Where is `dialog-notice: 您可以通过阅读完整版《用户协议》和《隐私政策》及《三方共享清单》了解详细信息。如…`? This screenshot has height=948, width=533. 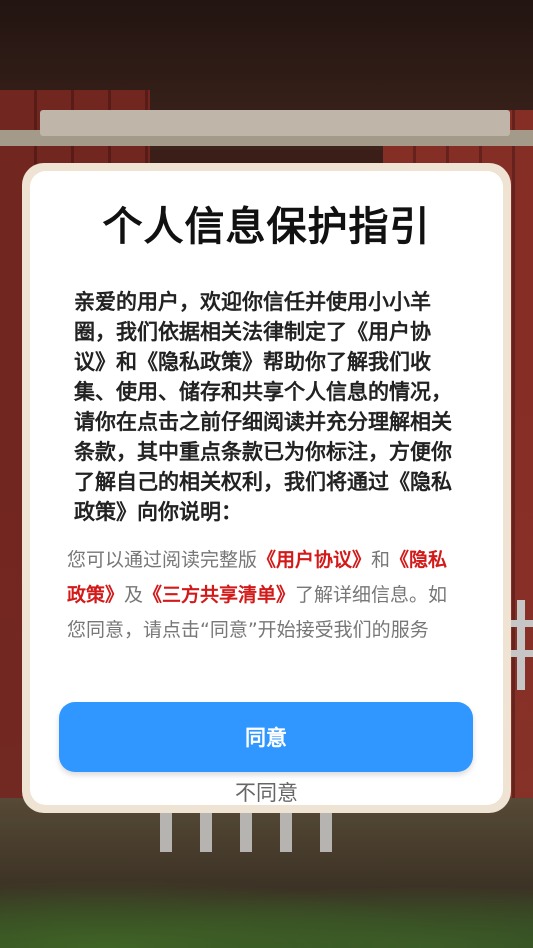 dialog-notice: 您可以通过阅读完整版《用户协议》和《隐私政策》及《三方共享清单》了解详细信息。如… is located at coordinates (266, 595).